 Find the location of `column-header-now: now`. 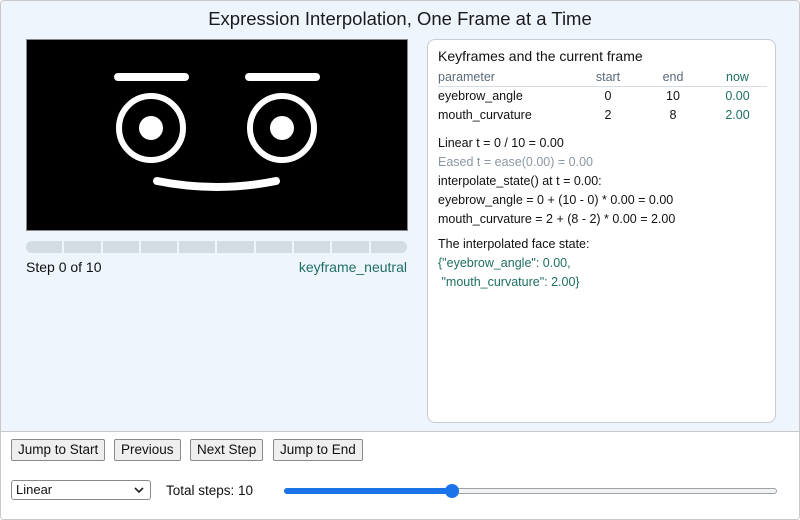

column-header-now: now is located at coordinates (737, 78).